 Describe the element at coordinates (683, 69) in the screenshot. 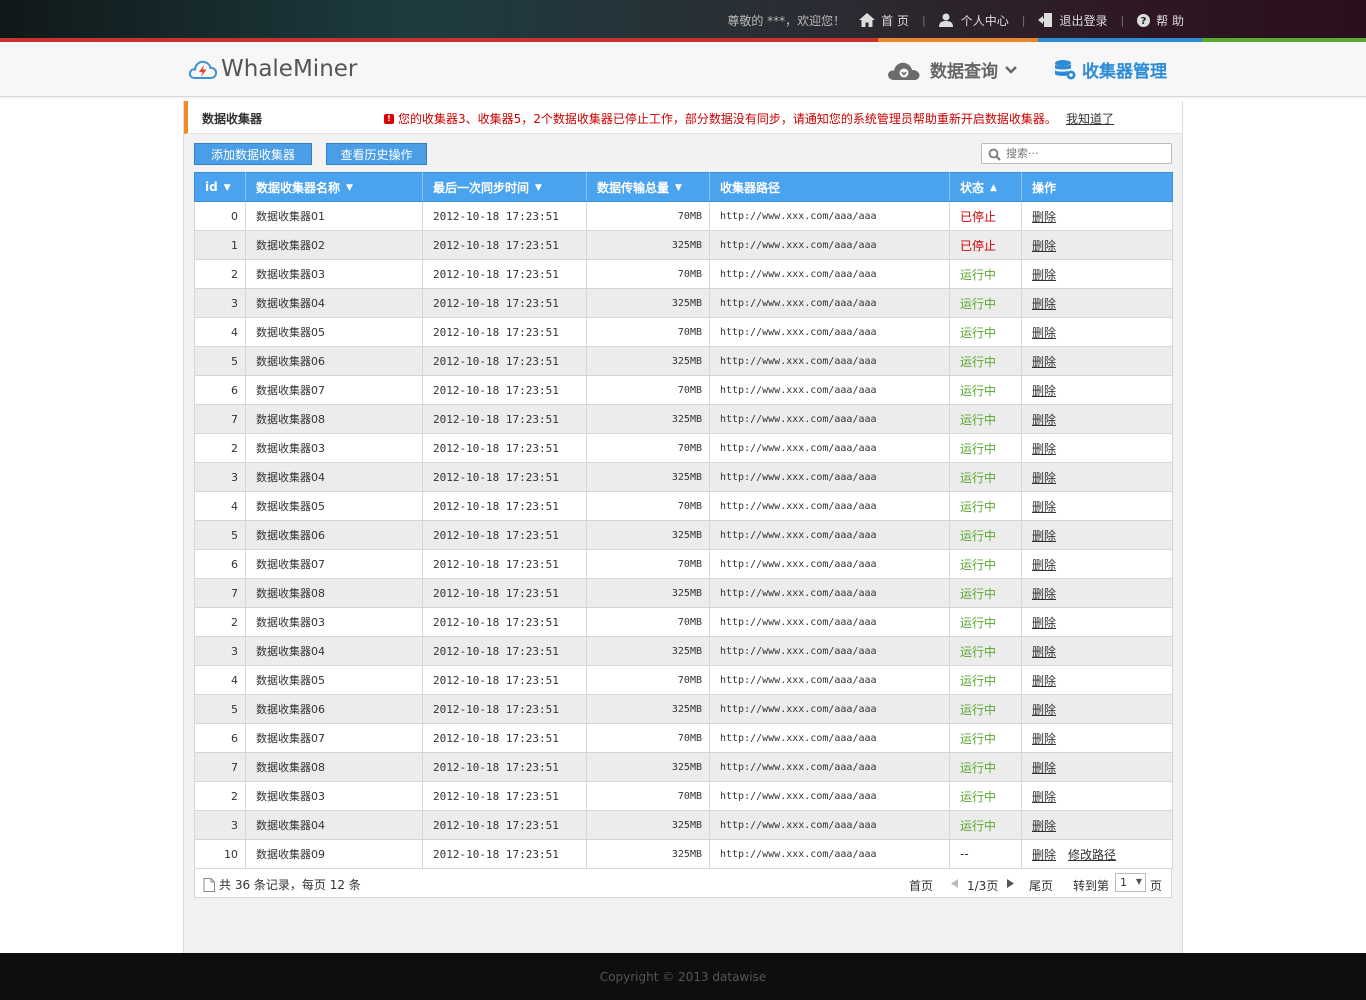

I see `header: WhaleMiner 数据查询 收集器管理` at that location.